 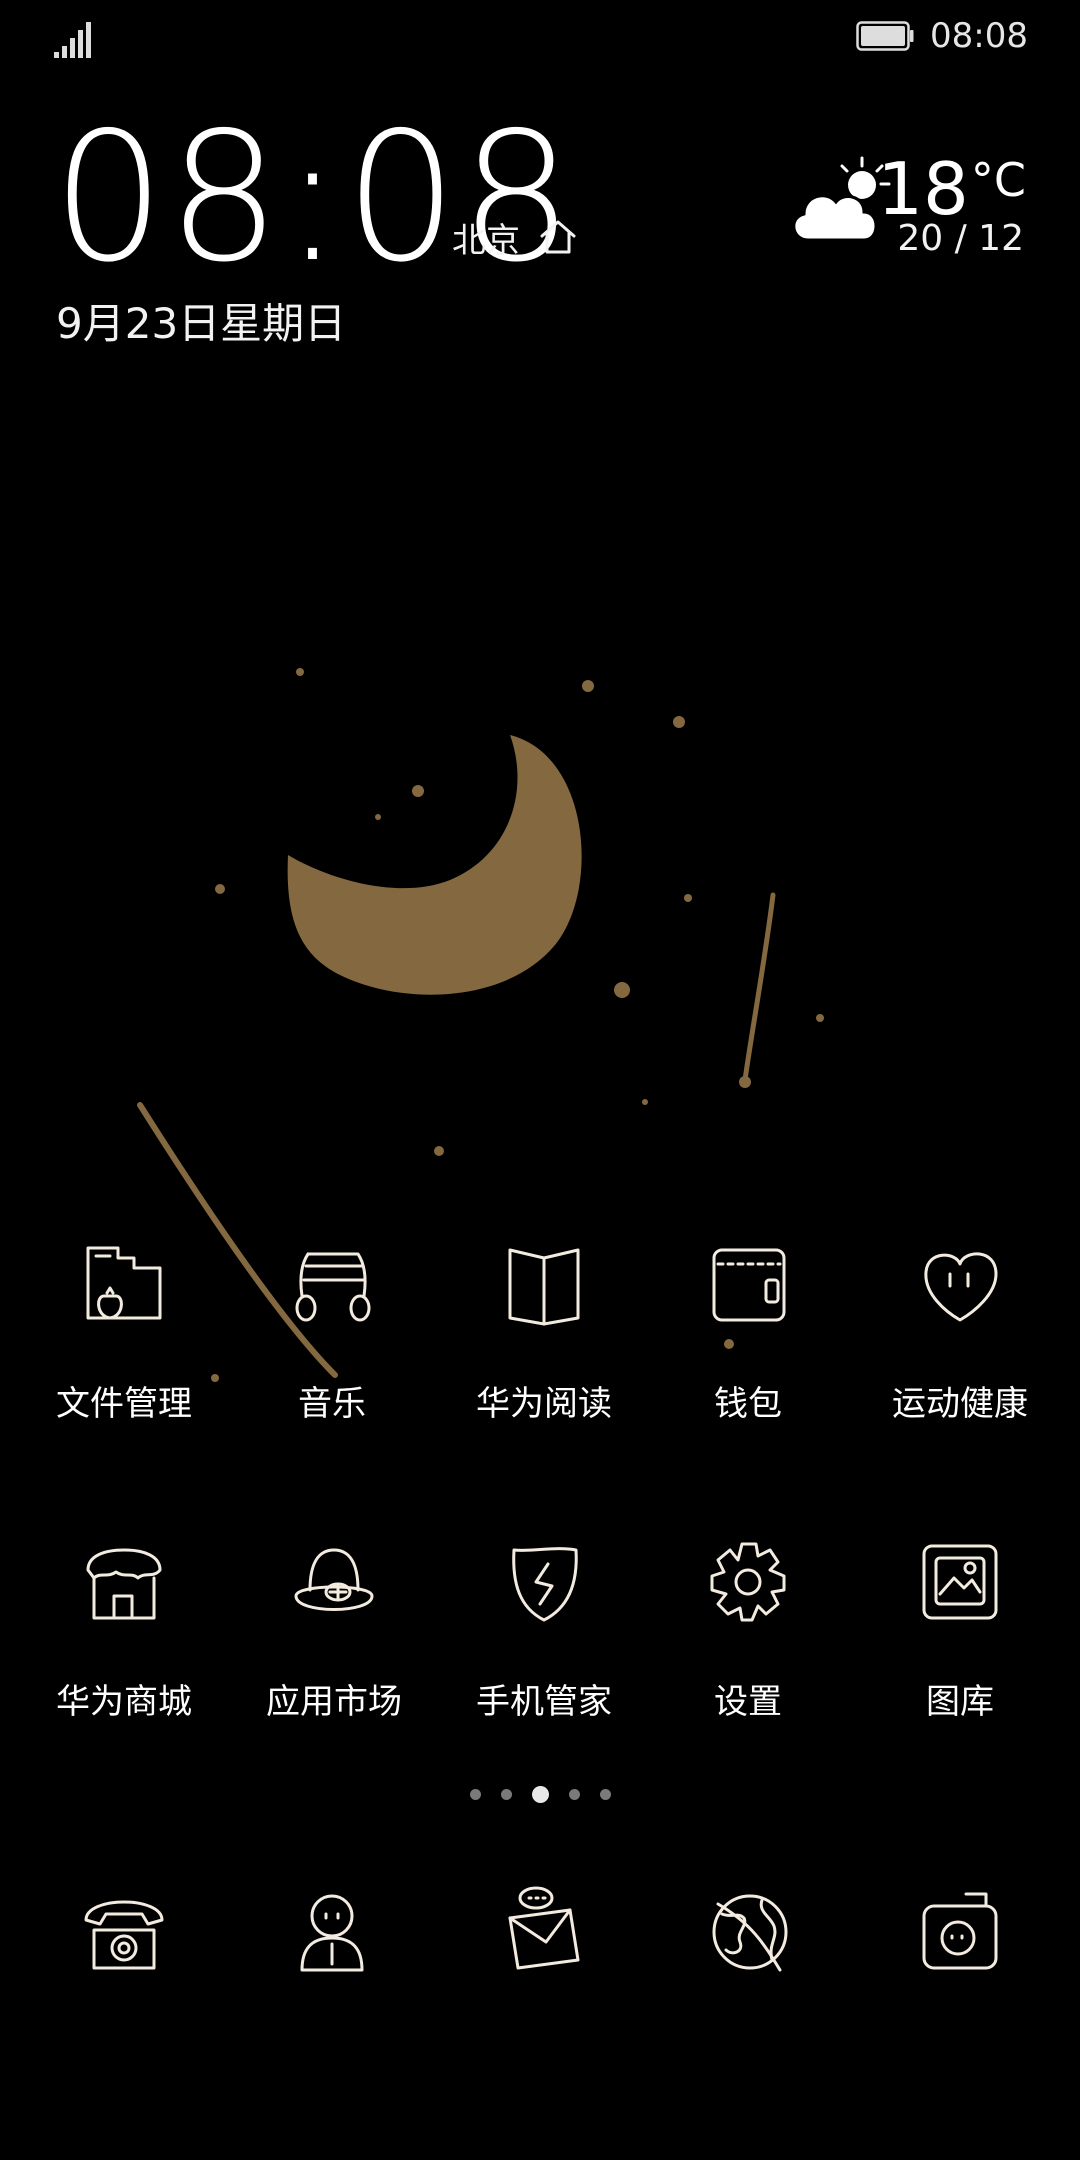 I want to click on app-settings: 设置, so click(x=748, y=1628).